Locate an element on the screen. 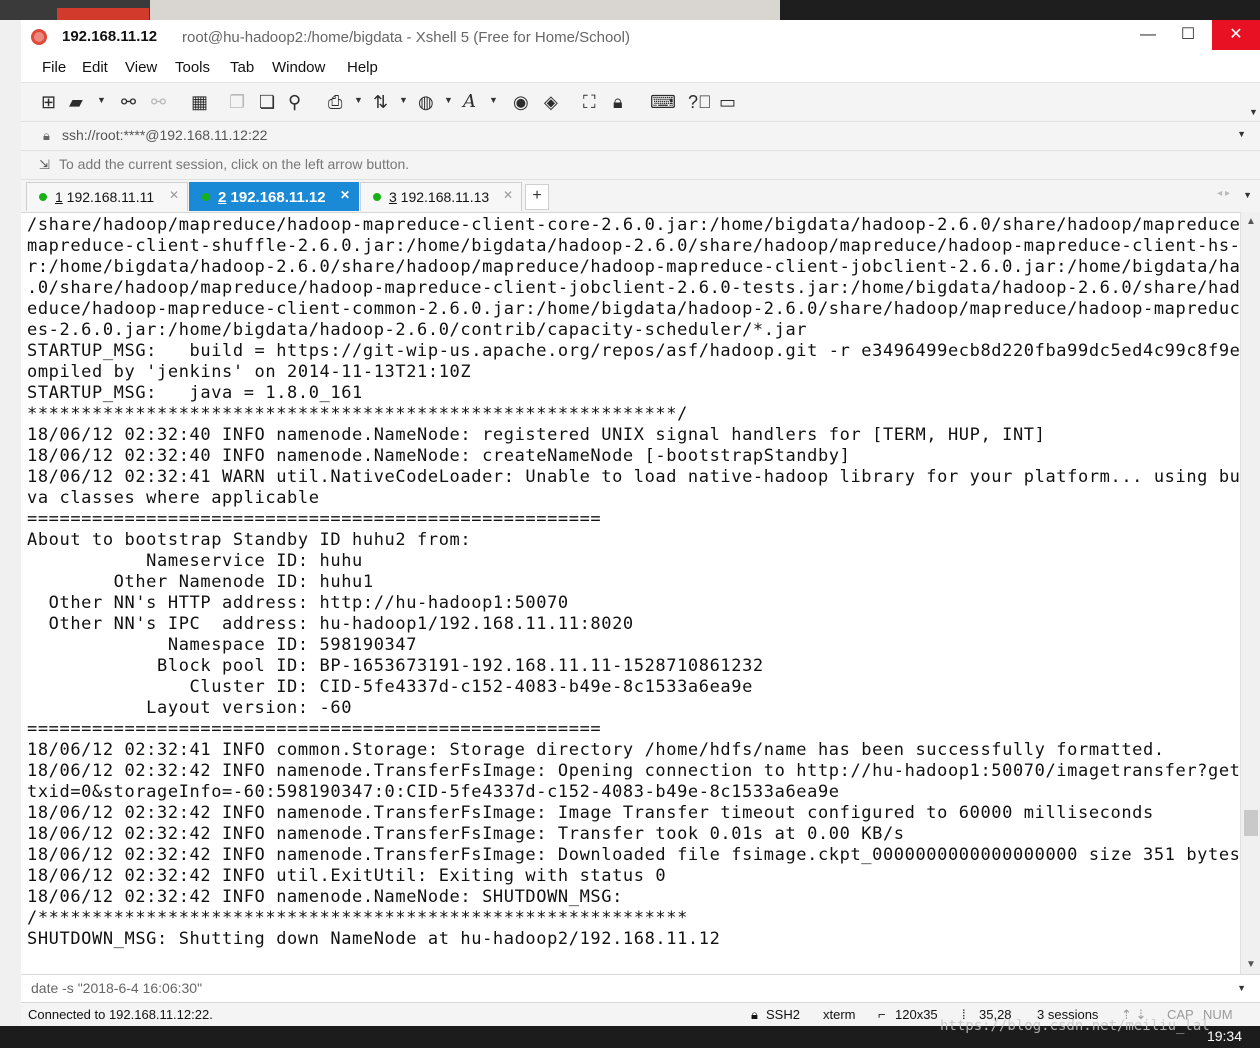 The image size is (1260, 1048). new-session-icon: ⊞ is located at coordinates (48, 102).